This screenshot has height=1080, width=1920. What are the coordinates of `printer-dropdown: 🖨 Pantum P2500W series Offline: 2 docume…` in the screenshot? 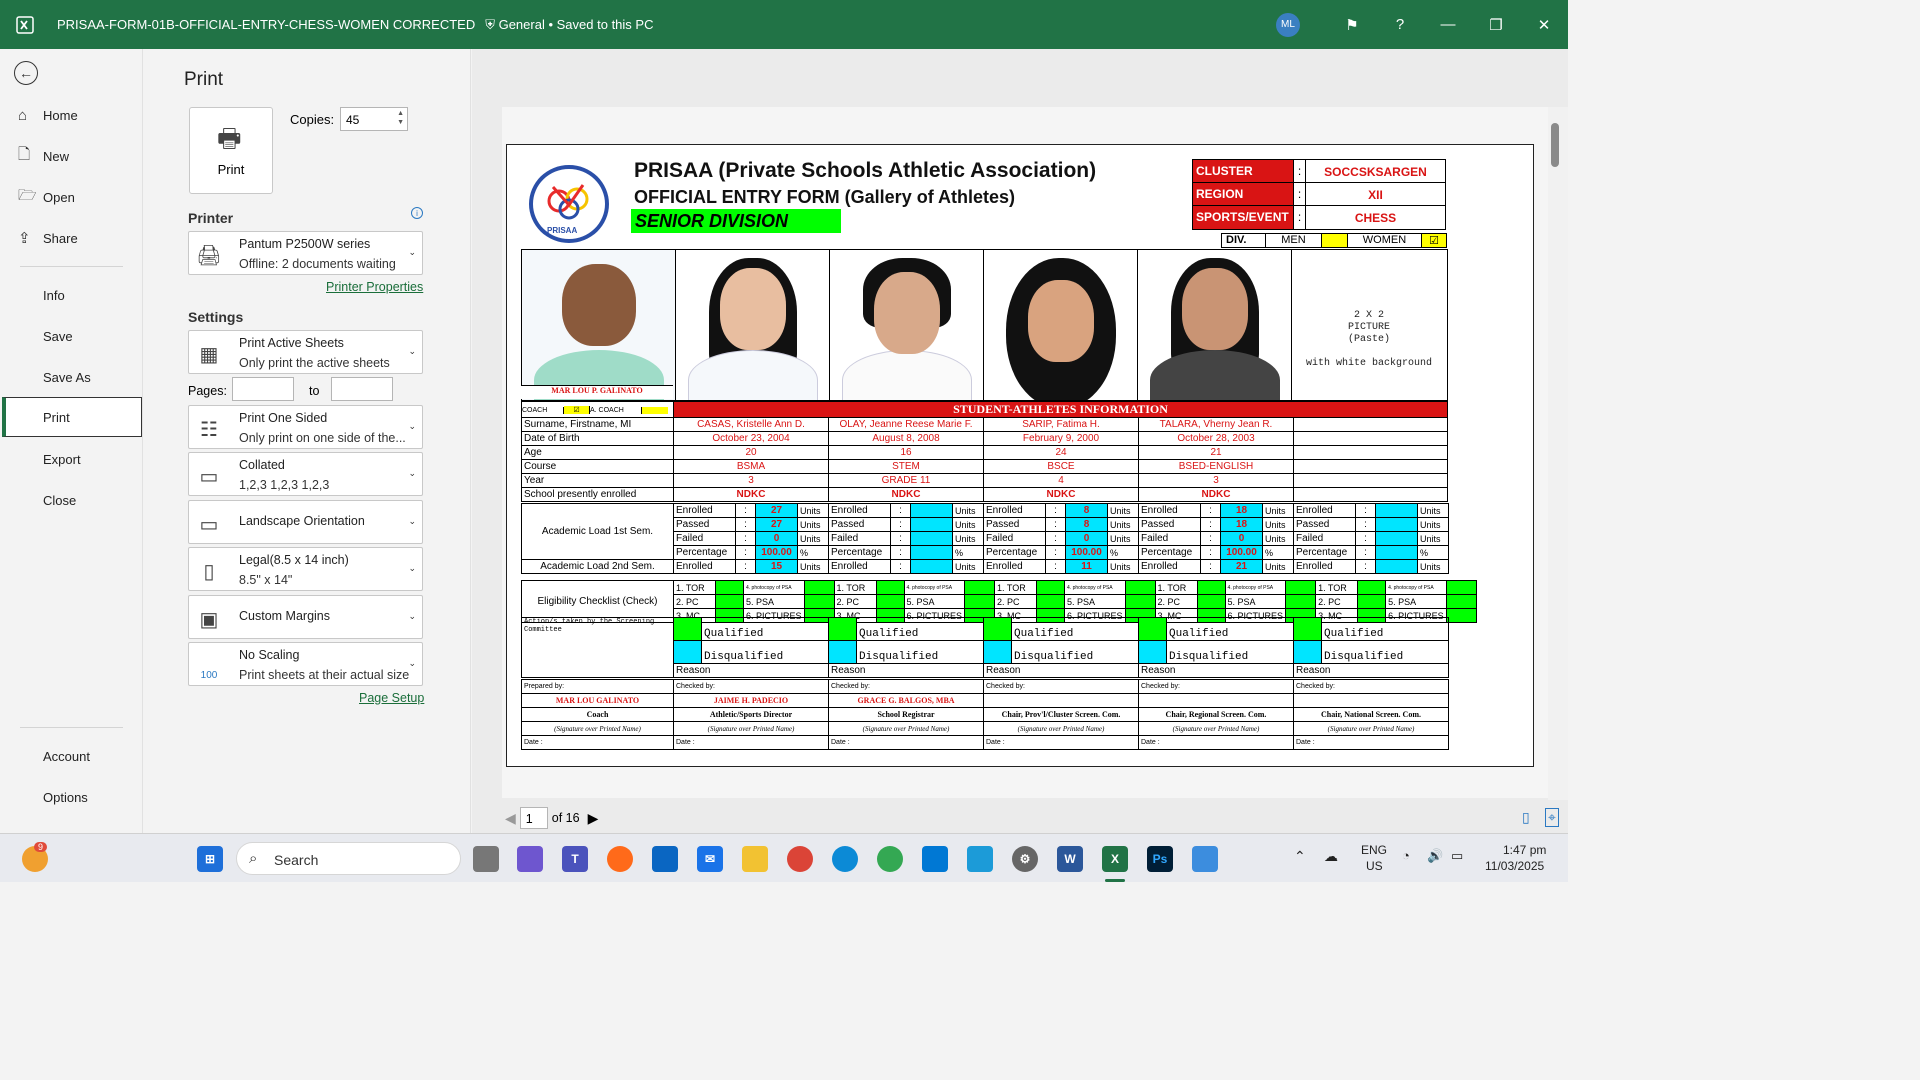 It's located at (305, 253).